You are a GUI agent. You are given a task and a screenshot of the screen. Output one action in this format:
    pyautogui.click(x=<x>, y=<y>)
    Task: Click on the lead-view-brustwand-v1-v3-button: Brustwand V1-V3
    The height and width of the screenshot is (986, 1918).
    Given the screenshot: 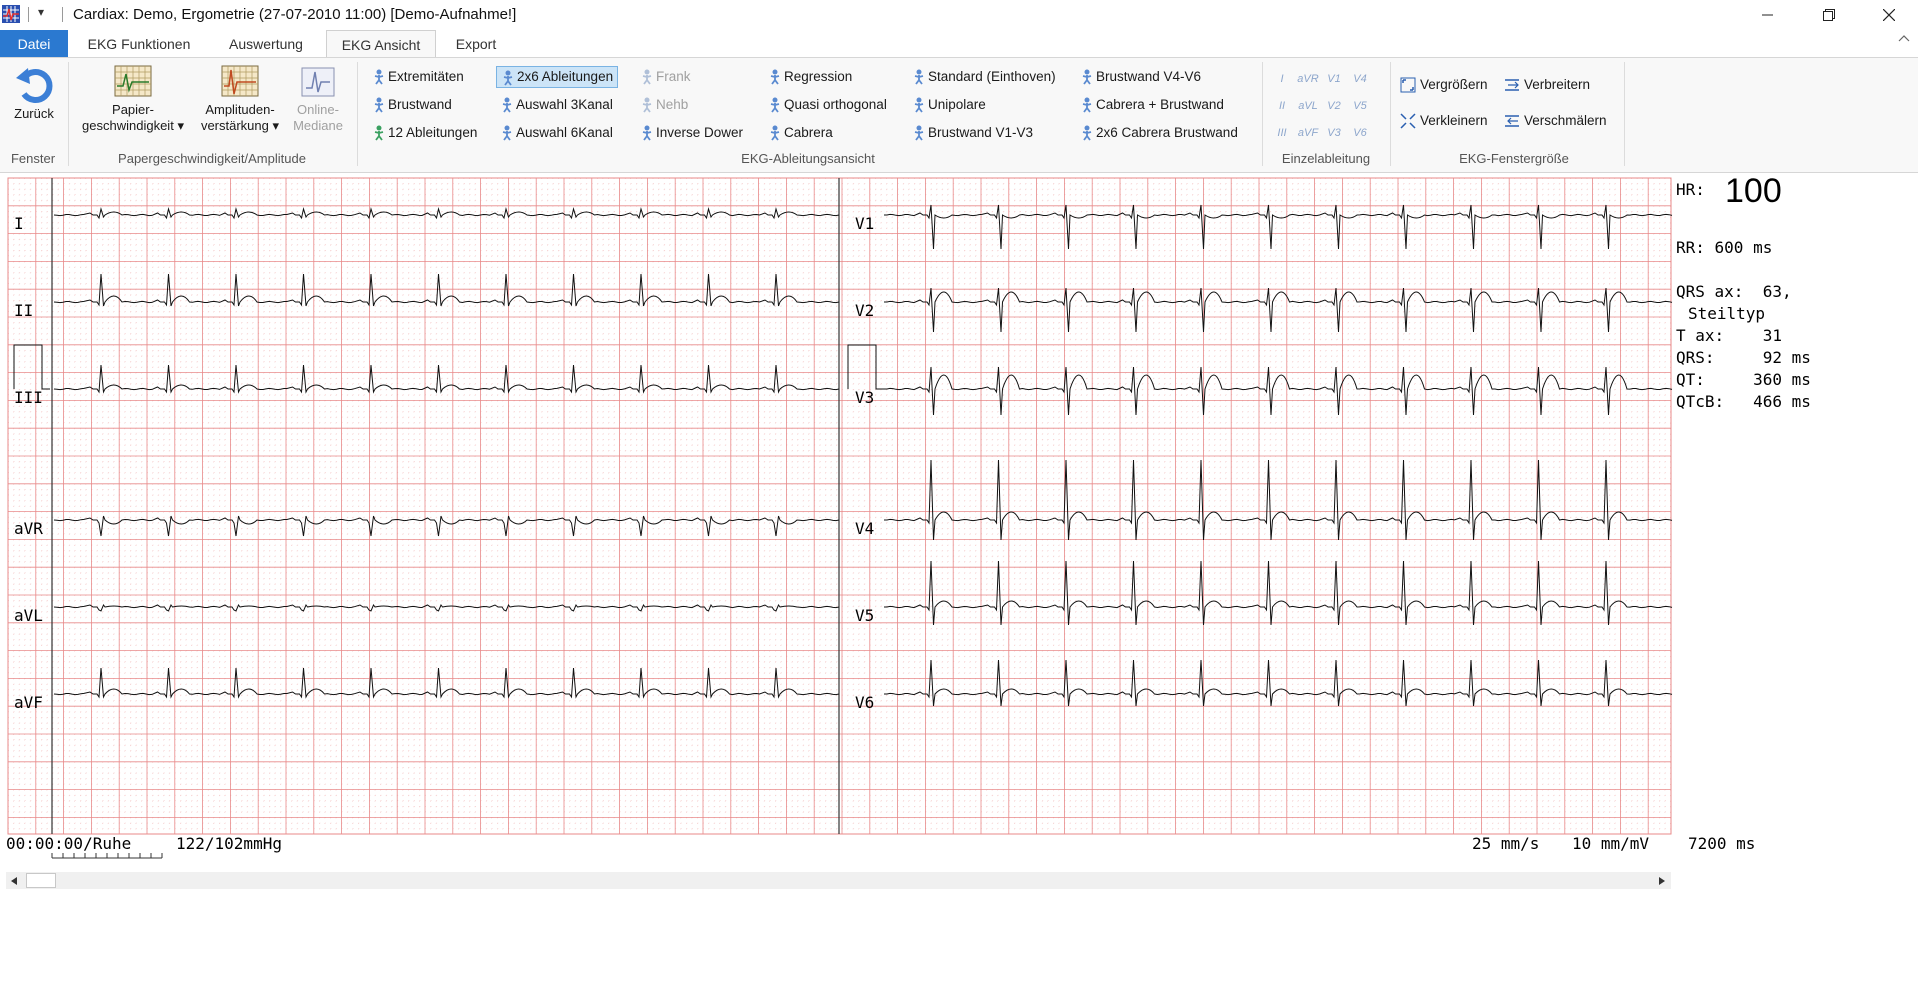 What is the action you would take?
    pyautogui.click(x=972, y=133)
    